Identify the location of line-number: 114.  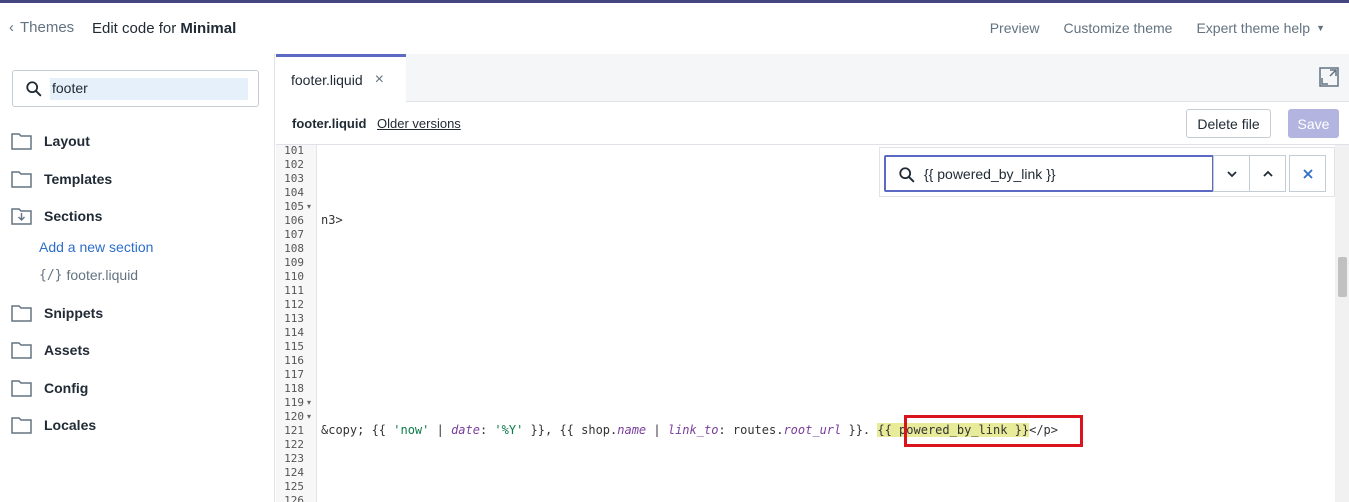
(294, 332).